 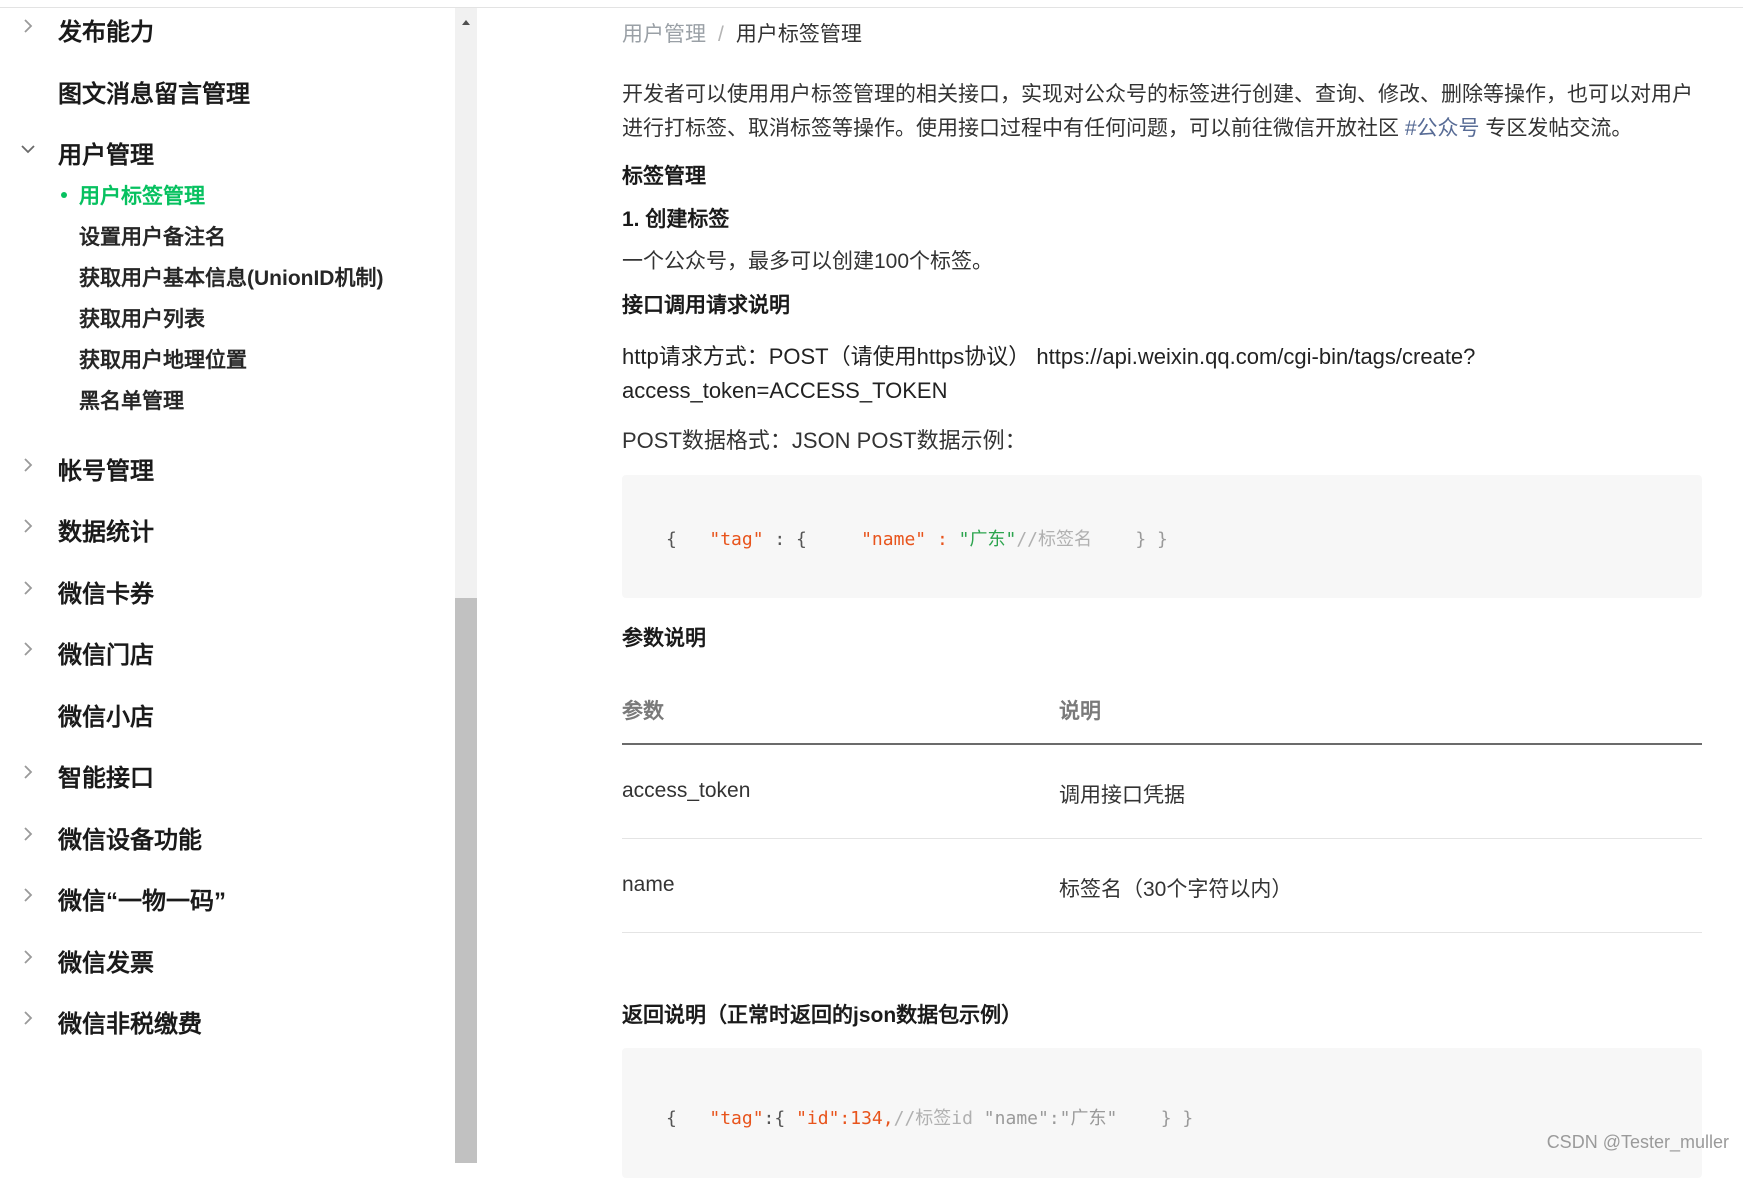 What do you see at coordinates (1045, 1118) in the screenshot?
I see `code-token: "name":"广东"` at bounding box center [1045, 1118].